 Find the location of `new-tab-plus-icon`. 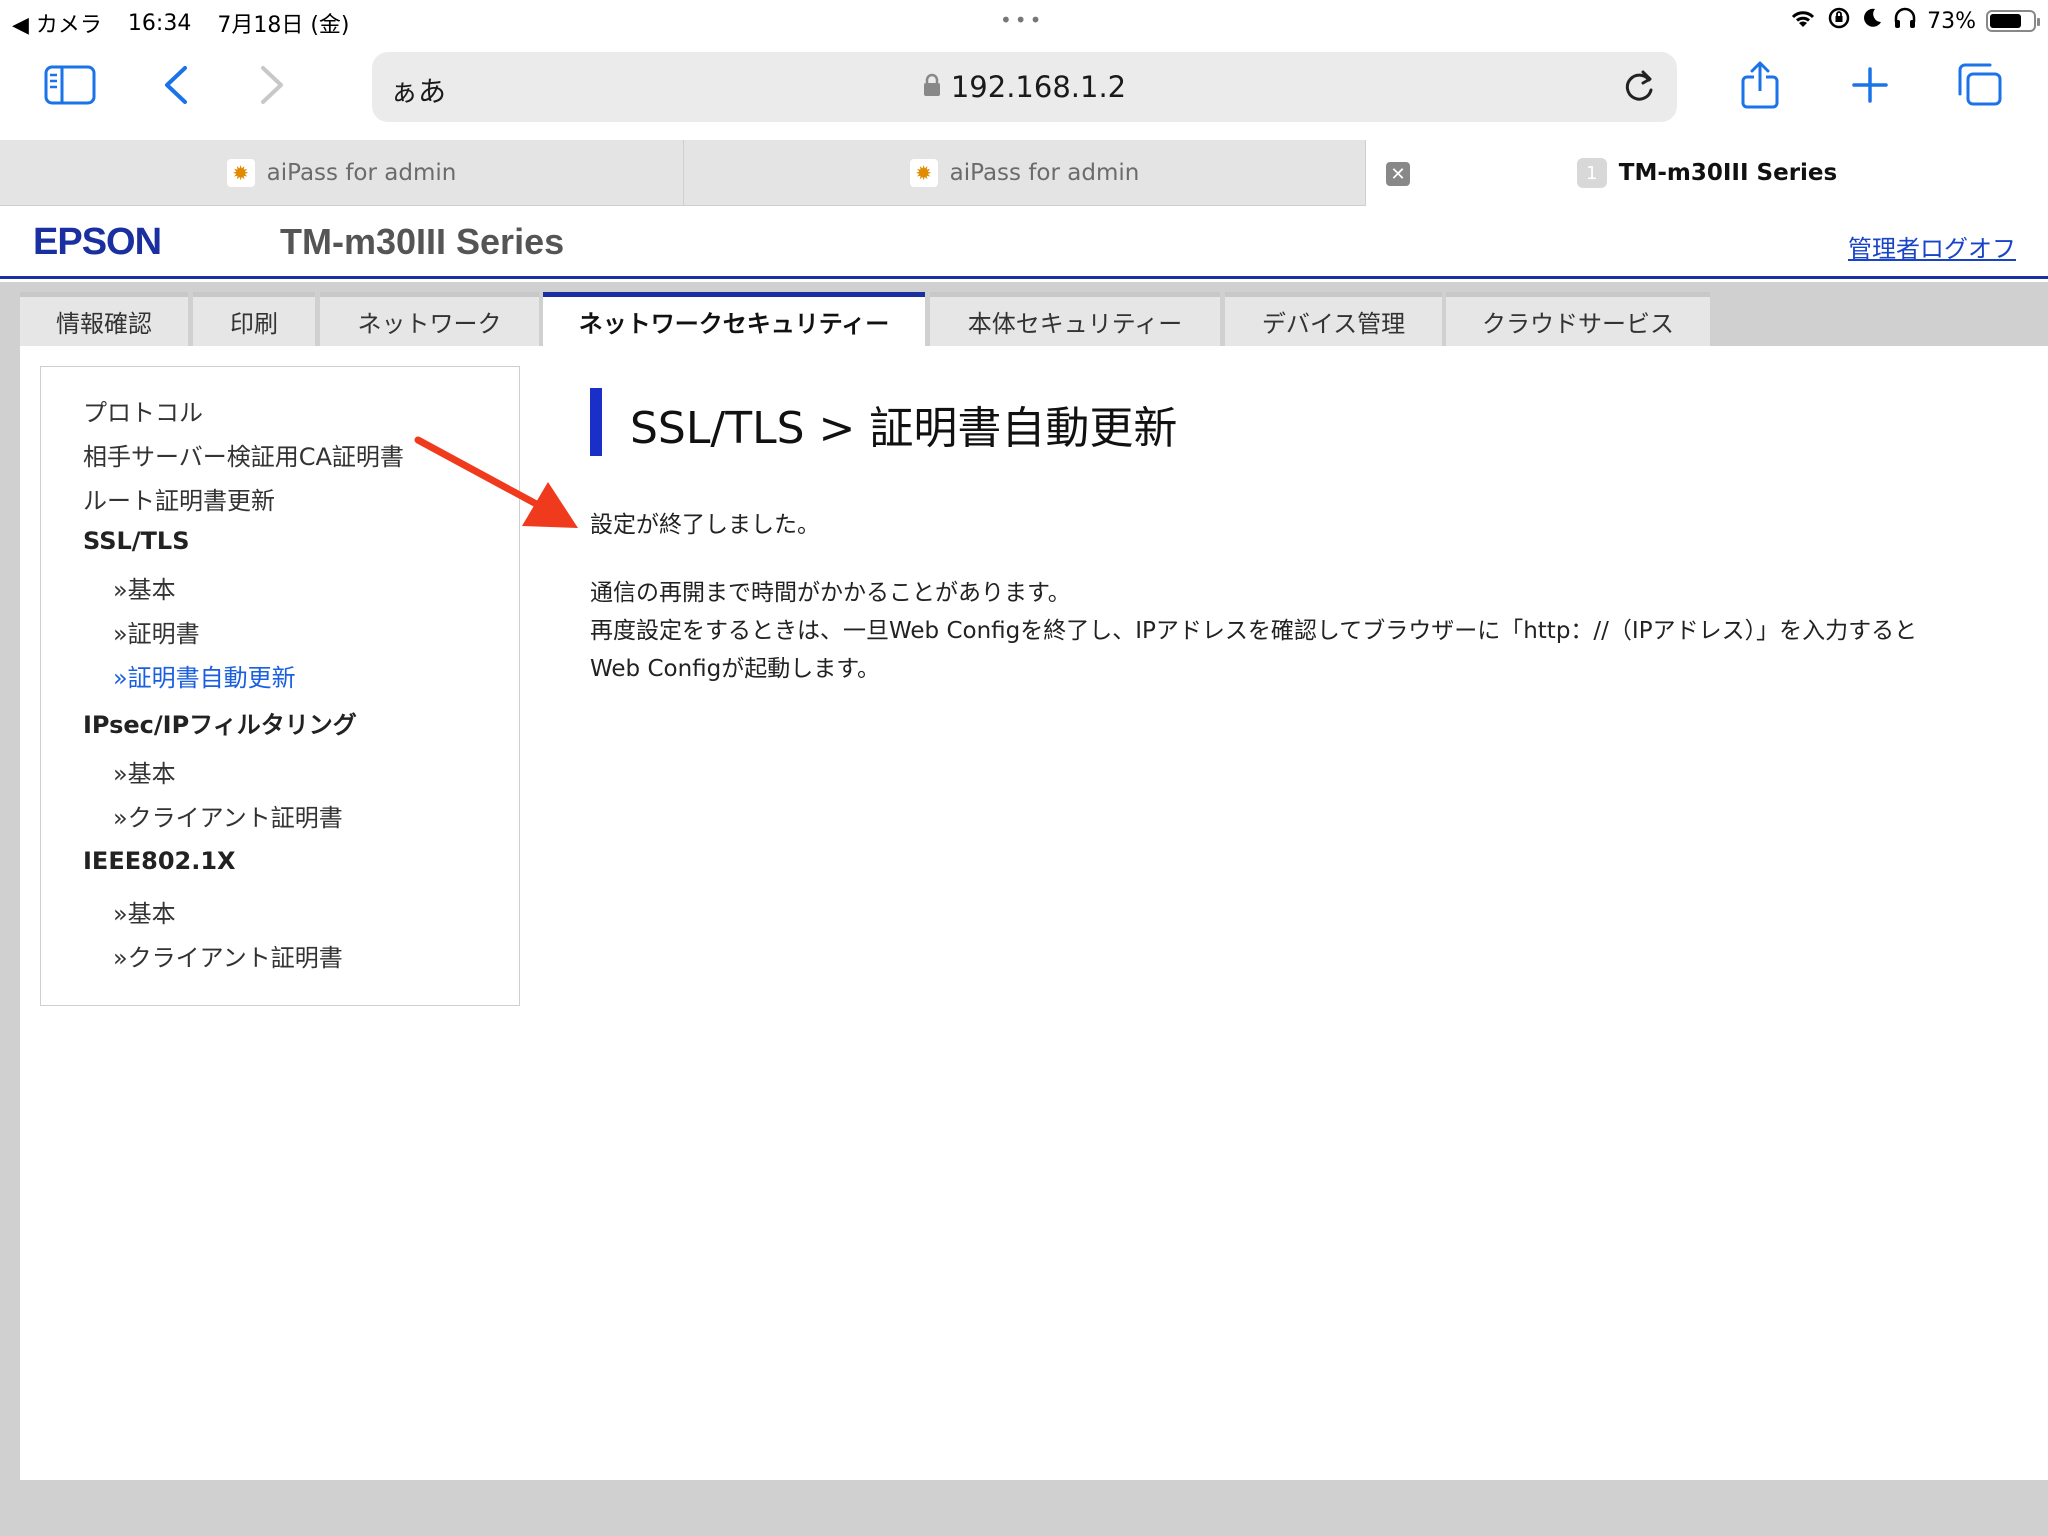

new-tab-plus-icon is located at coordinates (1870, 85).